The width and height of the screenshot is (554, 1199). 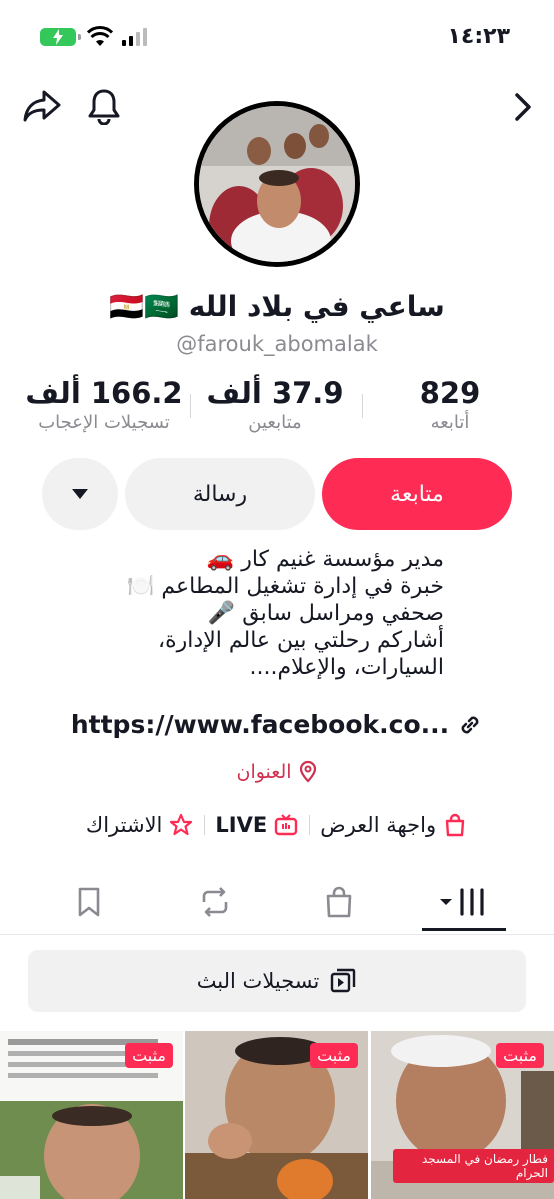 What do you see at coordinates (258, 981) in the screenshot?
I see `live-recordings-label: تسجيلات البث` at bounding box center [258, 981].